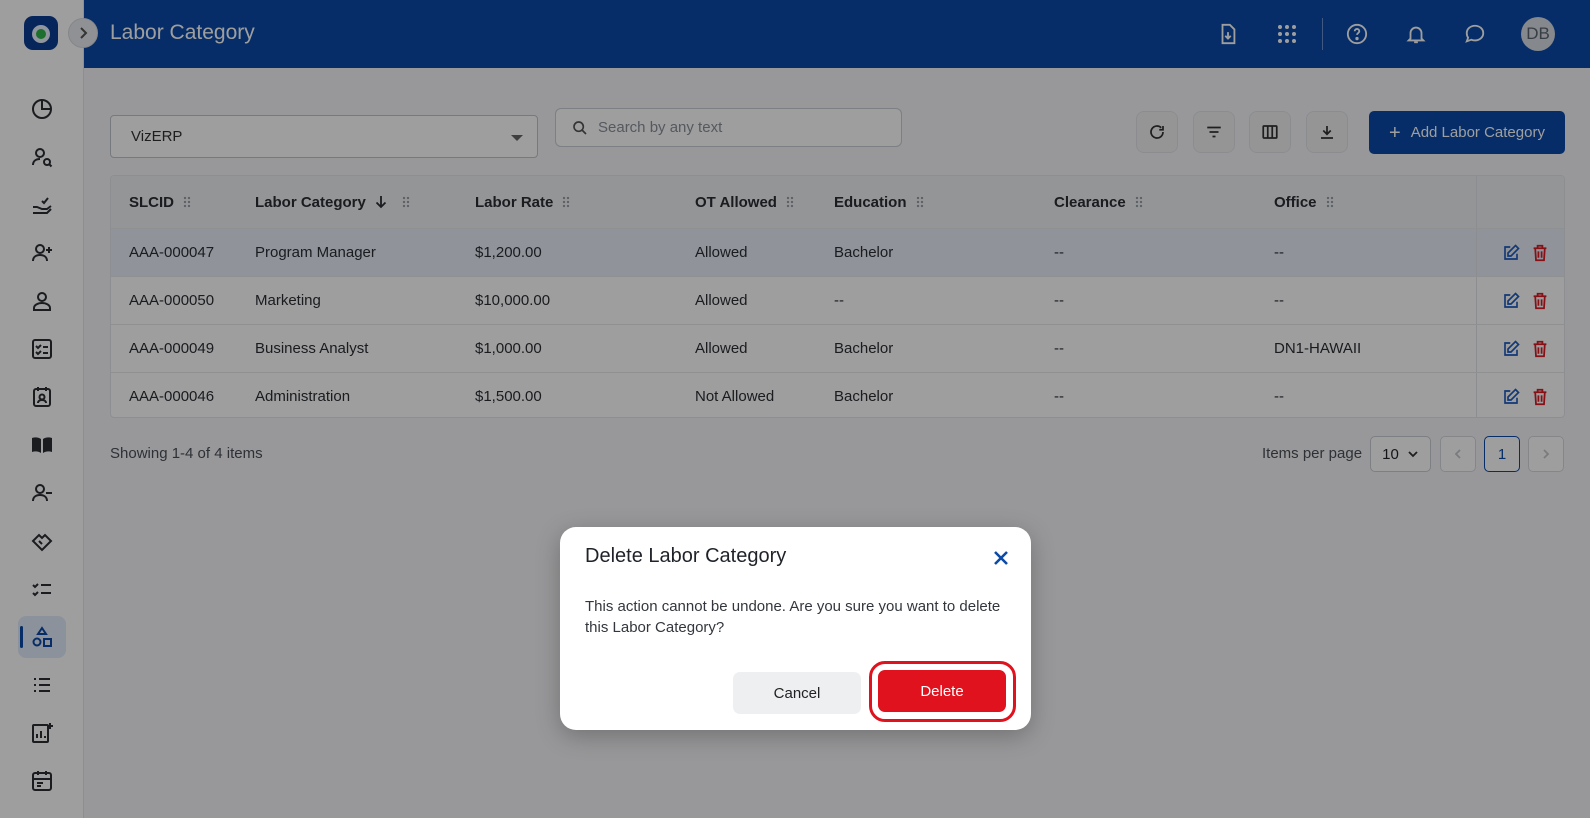  I want to click on cancel-button: Cancel, so click(797, 693).